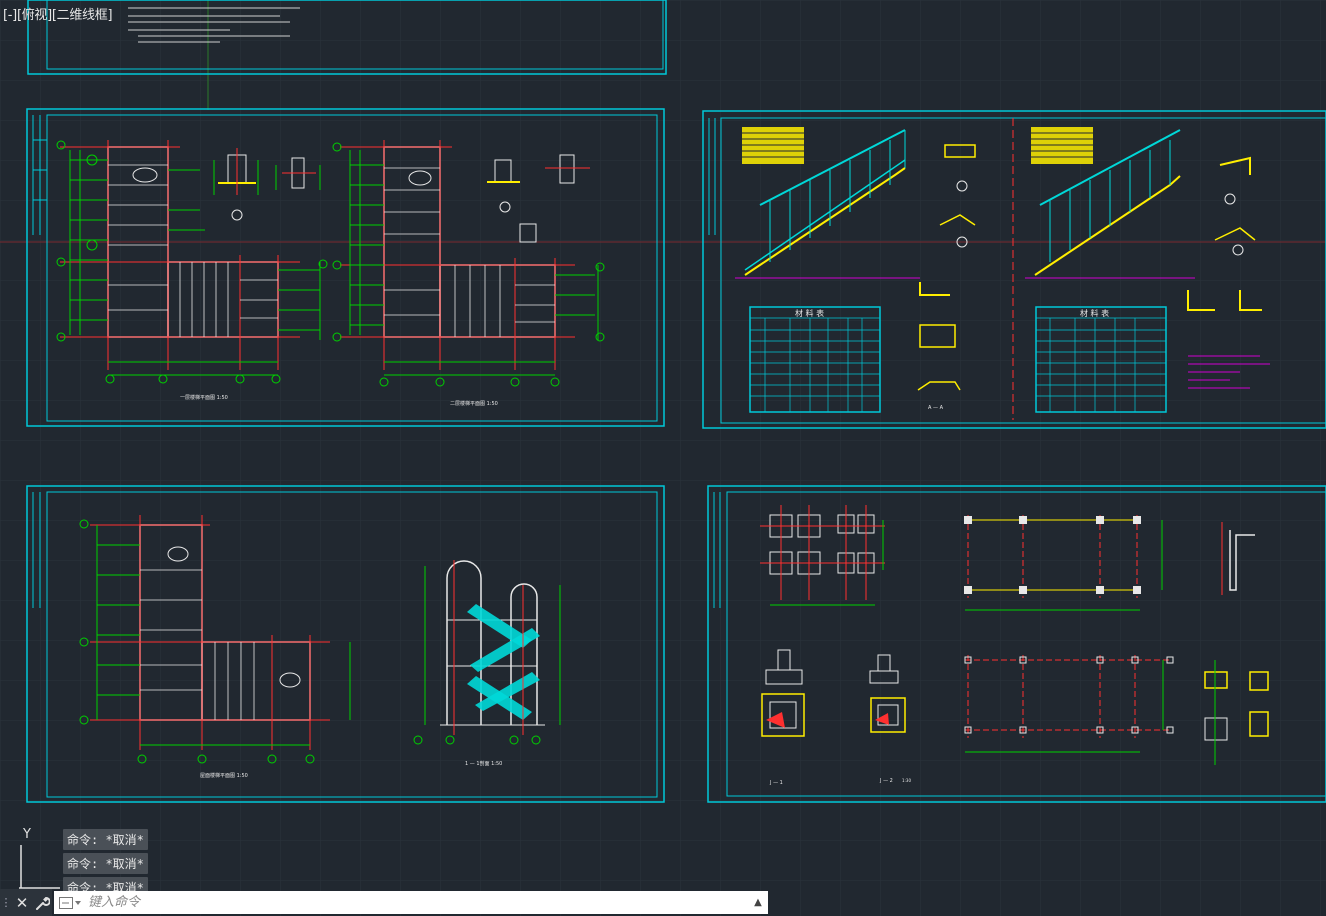 The width and height of the screenshot is (1326, 916). I want to click on viewport-controls: [-][俯视][二维线框], so click(58, 13).